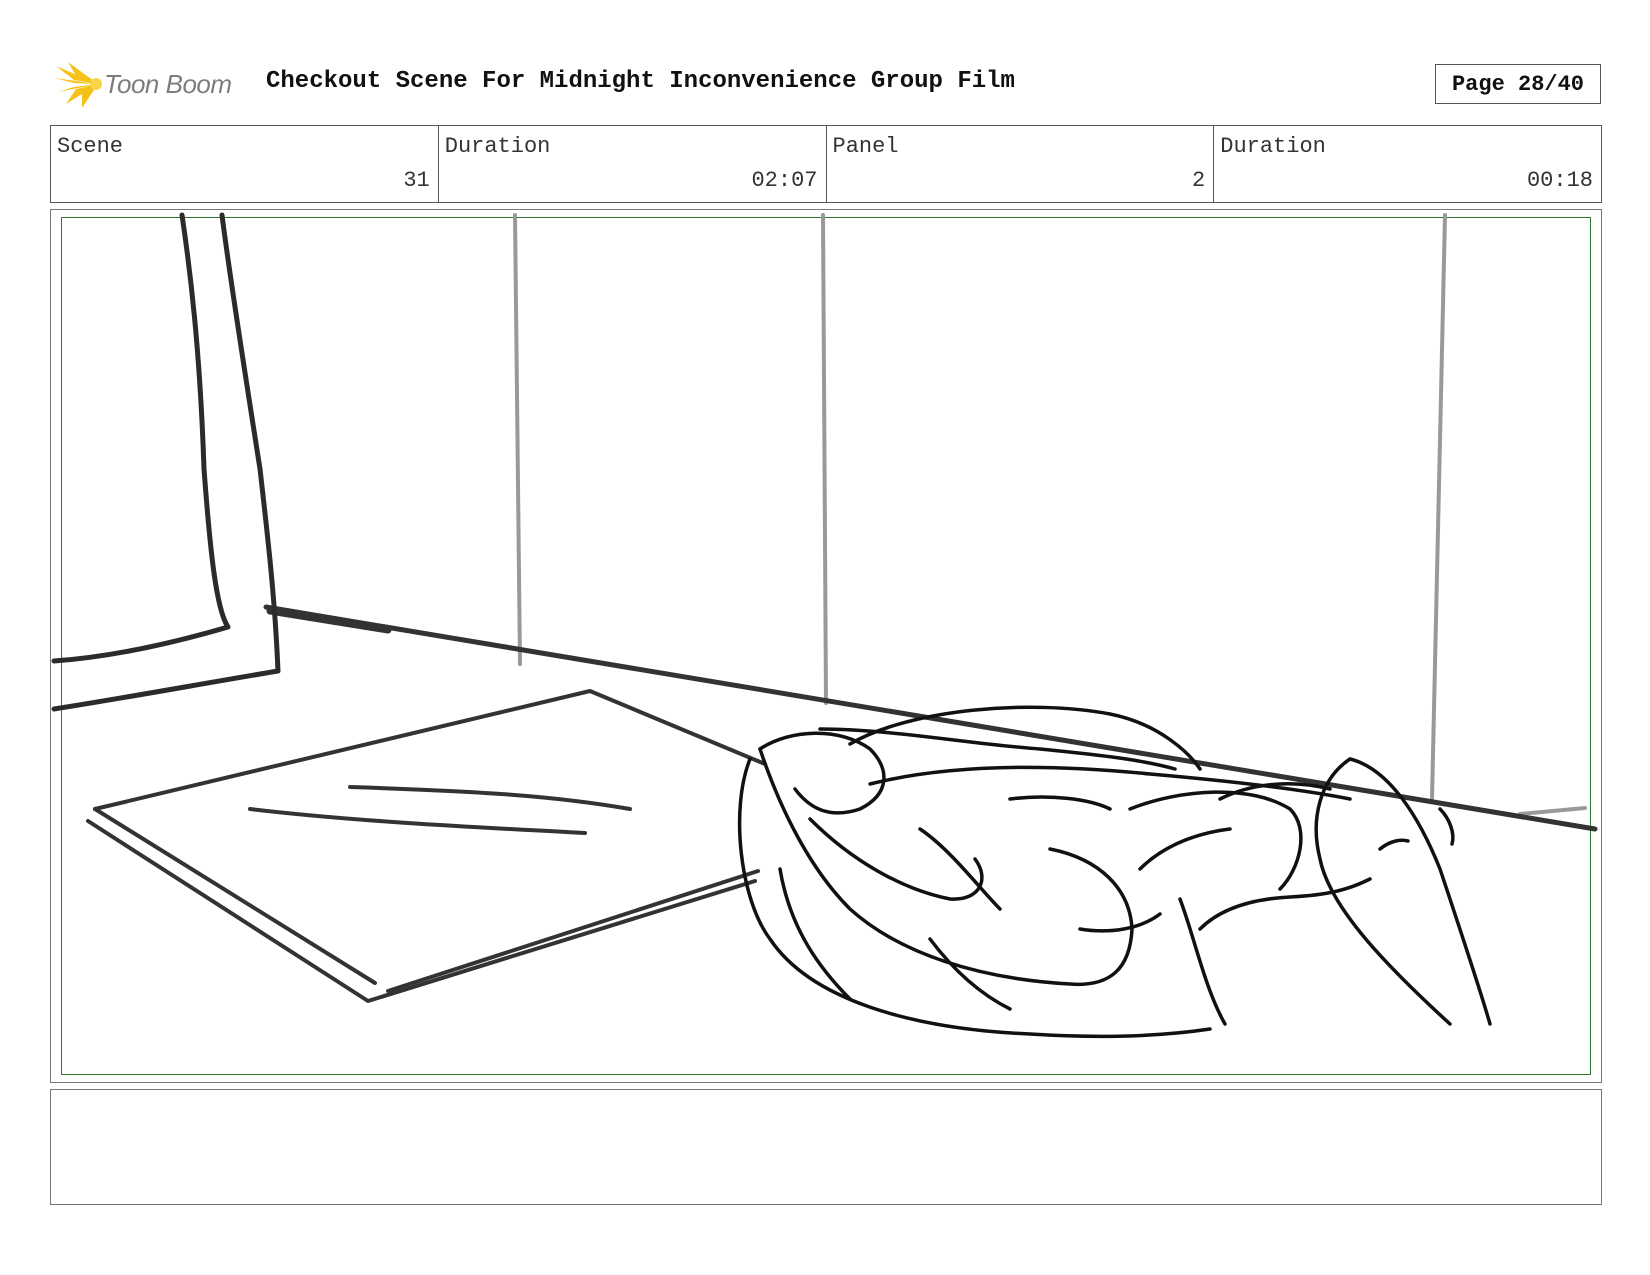 This screenshot has height=1275, width=1650. Describe the element at coordinates (826, 1147) in the screenshot. I see `panel-notes` at that location.